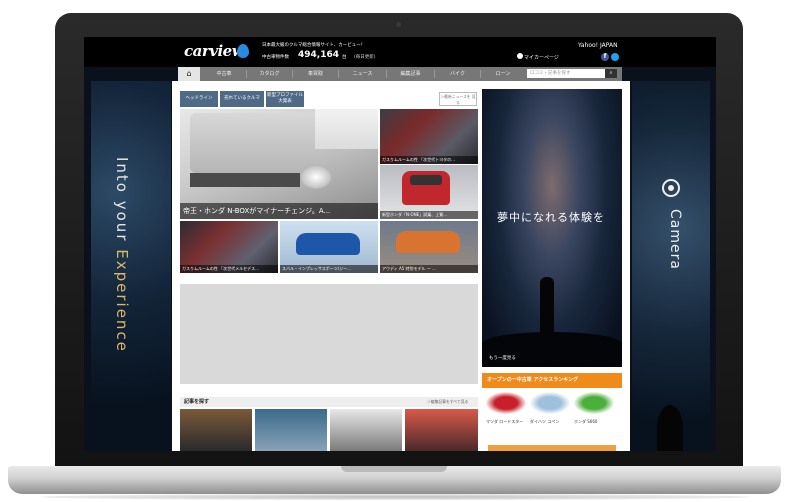 This screenshot has height=502, width=789. I want to click on logo-drop-icon, so click(243, 51).